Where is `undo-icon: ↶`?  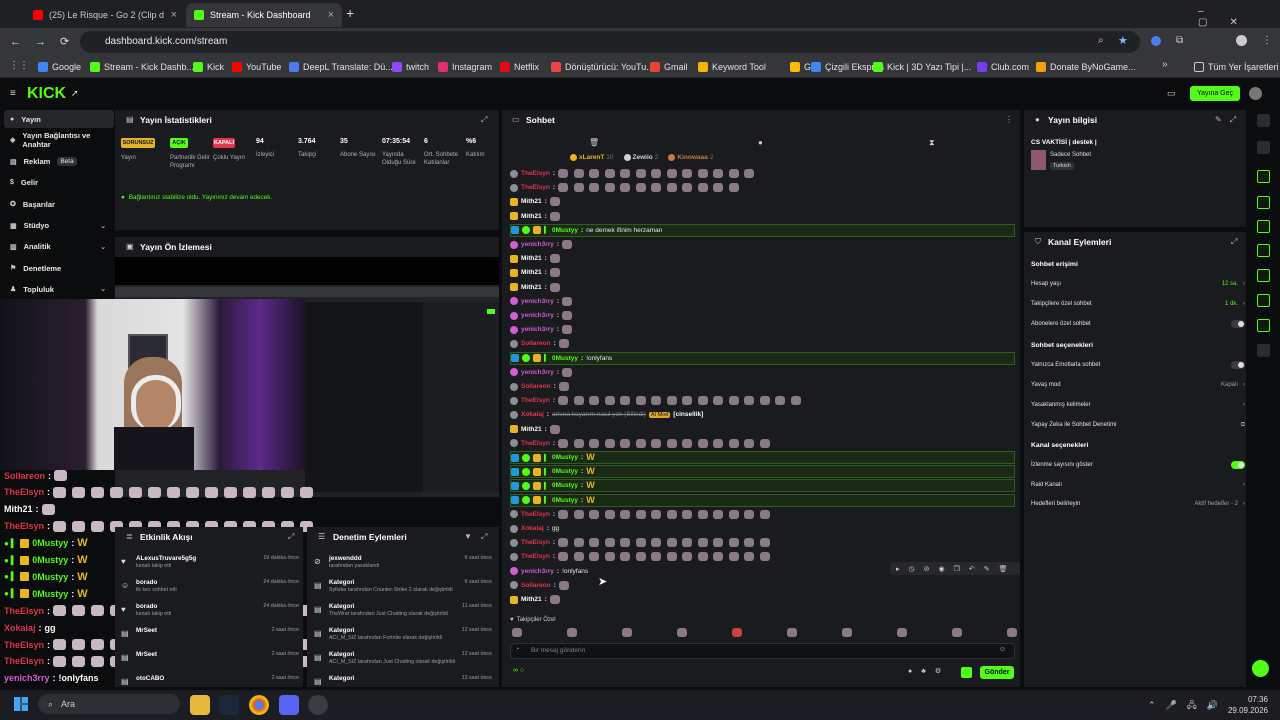
undo-icon: ↶ is located at coordinates (972, 569).